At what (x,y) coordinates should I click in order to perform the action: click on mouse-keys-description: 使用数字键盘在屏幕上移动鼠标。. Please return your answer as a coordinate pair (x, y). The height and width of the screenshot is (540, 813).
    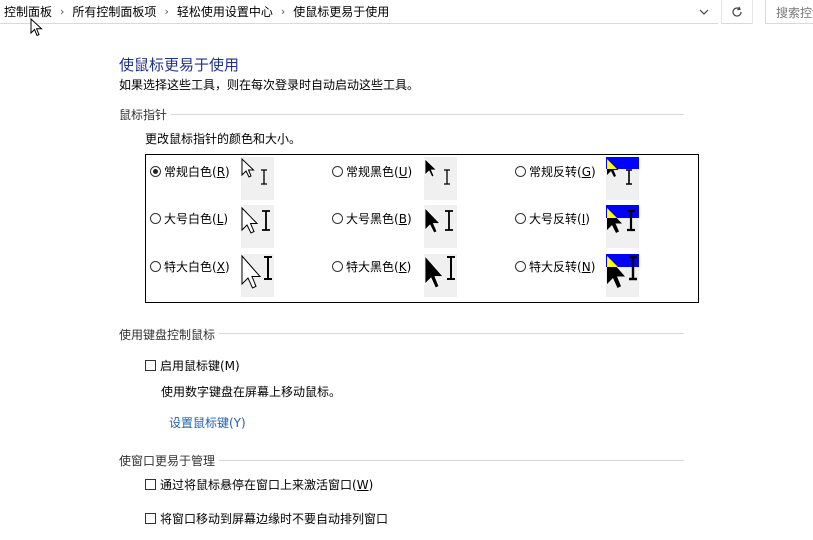
    Looking at the image, I should click on (251, 392).